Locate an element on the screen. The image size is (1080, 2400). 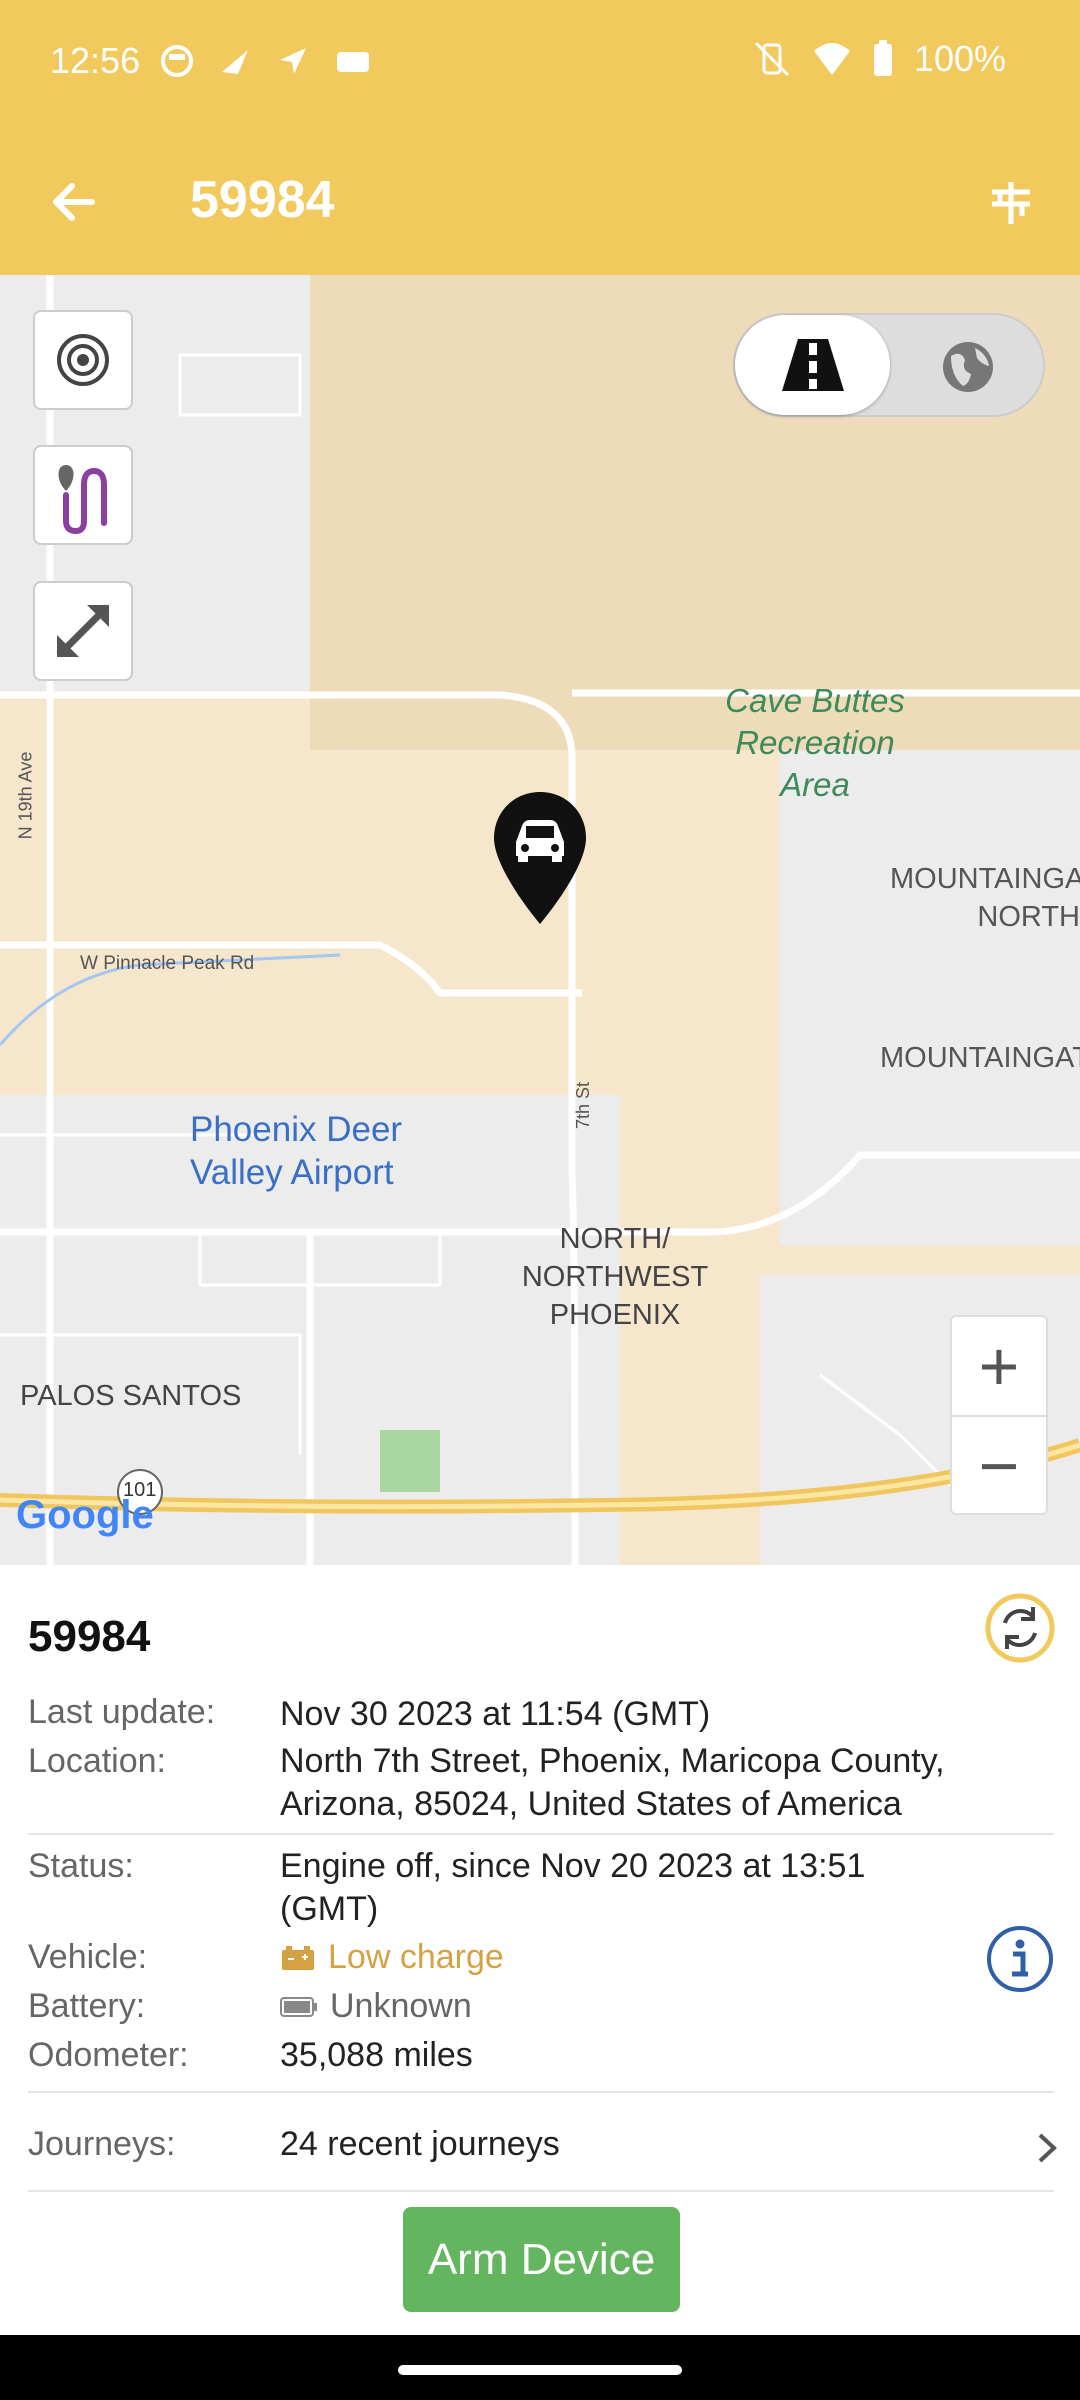
last-update-label: Last update: is located at coordinates (122, 1712).